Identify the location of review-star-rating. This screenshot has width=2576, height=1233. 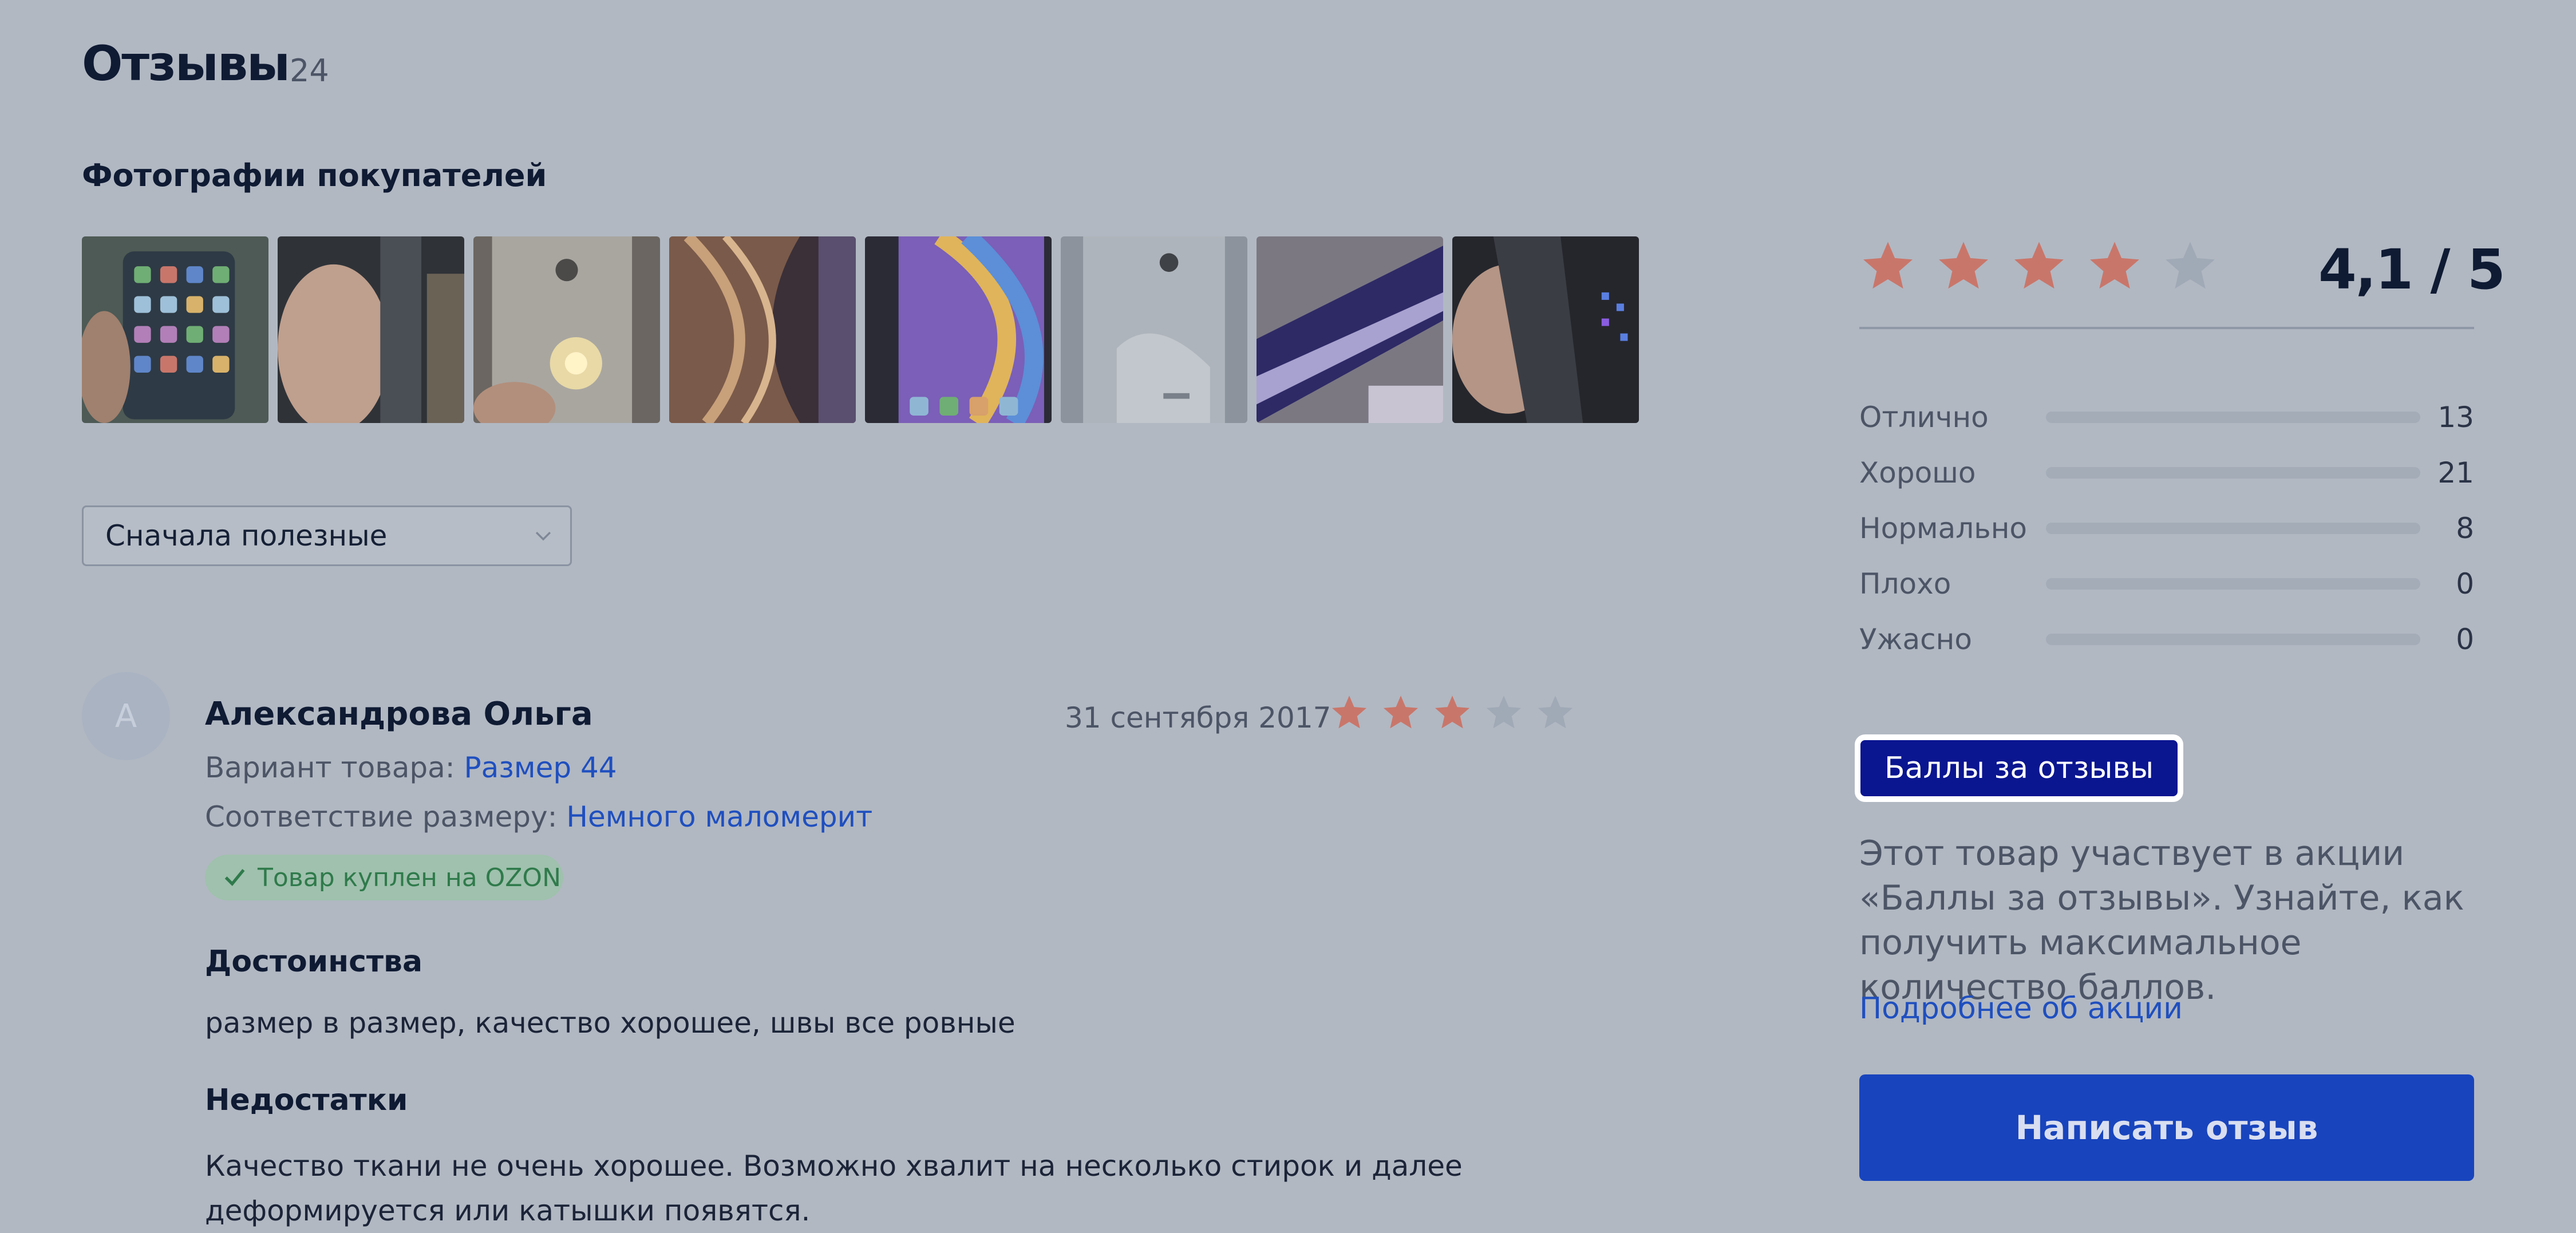
(1452, 713).